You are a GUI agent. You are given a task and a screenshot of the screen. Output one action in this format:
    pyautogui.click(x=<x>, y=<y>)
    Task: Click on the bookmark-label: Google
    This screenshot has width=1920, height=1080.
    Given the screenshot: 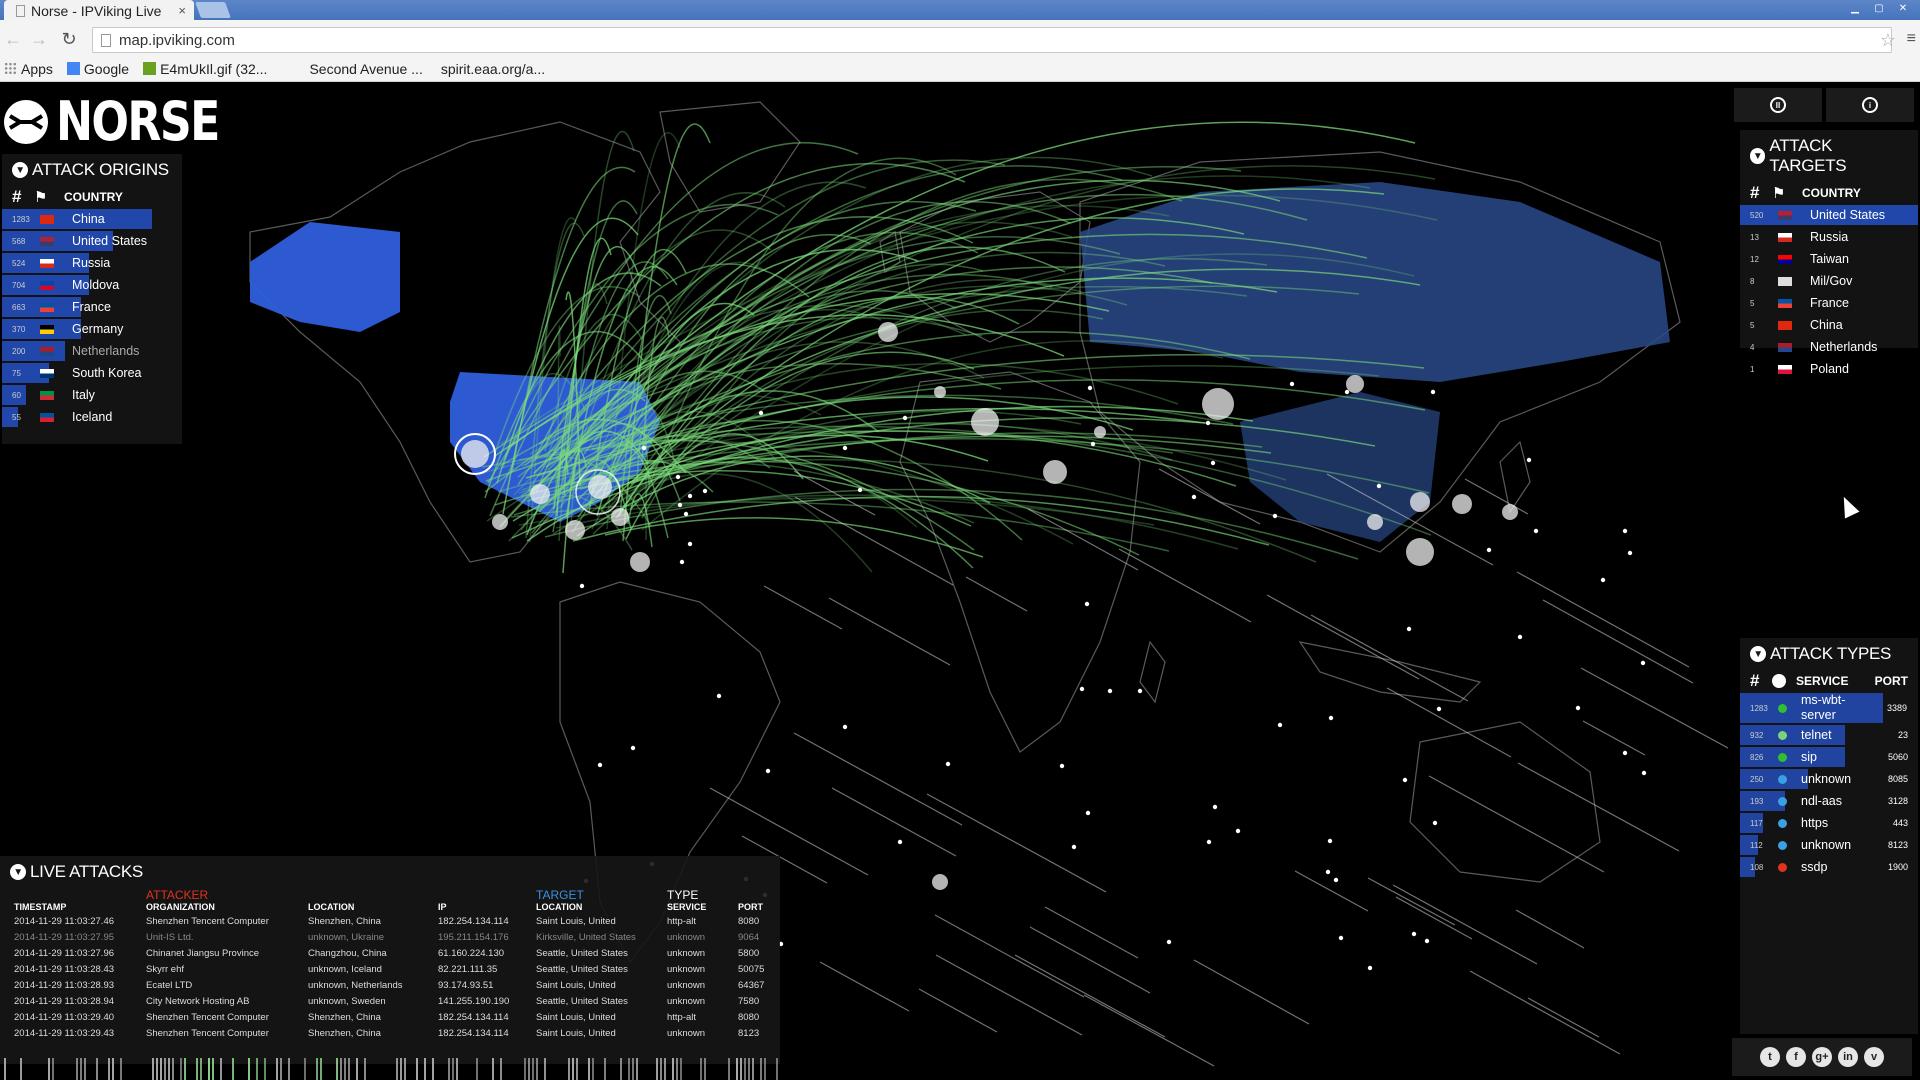 What is the action you would take?
    pyautogui.click(x=106, y=68)
    